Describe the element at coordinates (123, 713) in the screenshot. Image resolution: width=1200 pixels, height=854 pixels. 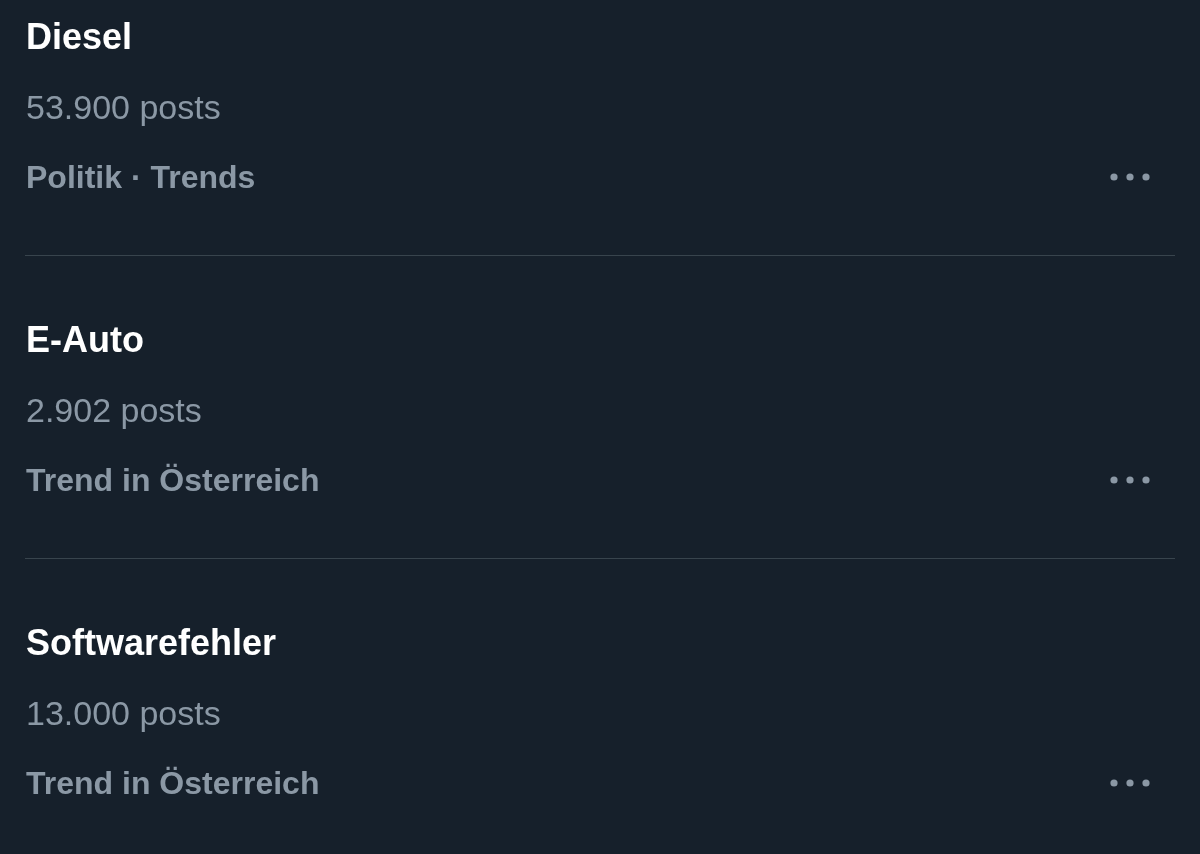
I see `post-count: 13.000 posts` at that location.